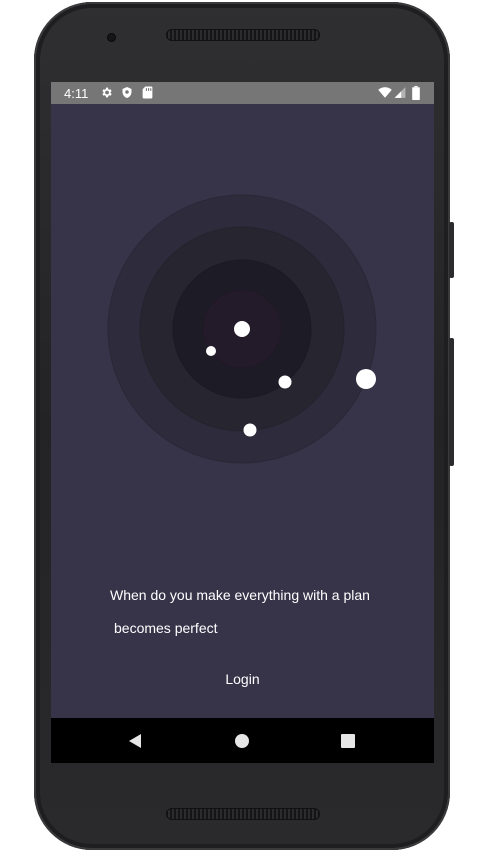 The height and width of the screenshot is (863, 484). Describe the element at coordinates (242, 329) in the screenshot. I see `center-dot` at that location.